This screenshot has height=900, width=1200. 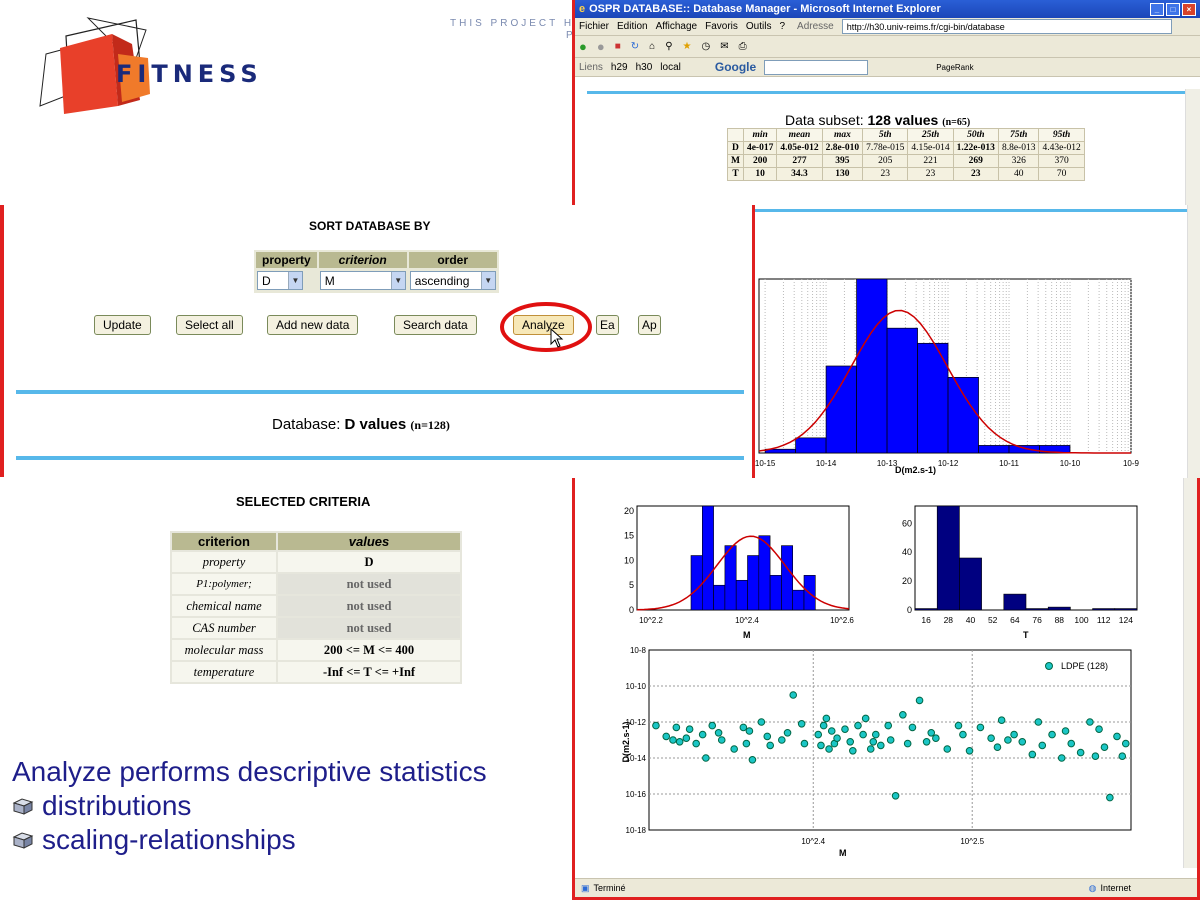 What do you see at coordinates (926, 620) in the screenshot?
I see `tick-label: 16` at bounding box center [926, 620].